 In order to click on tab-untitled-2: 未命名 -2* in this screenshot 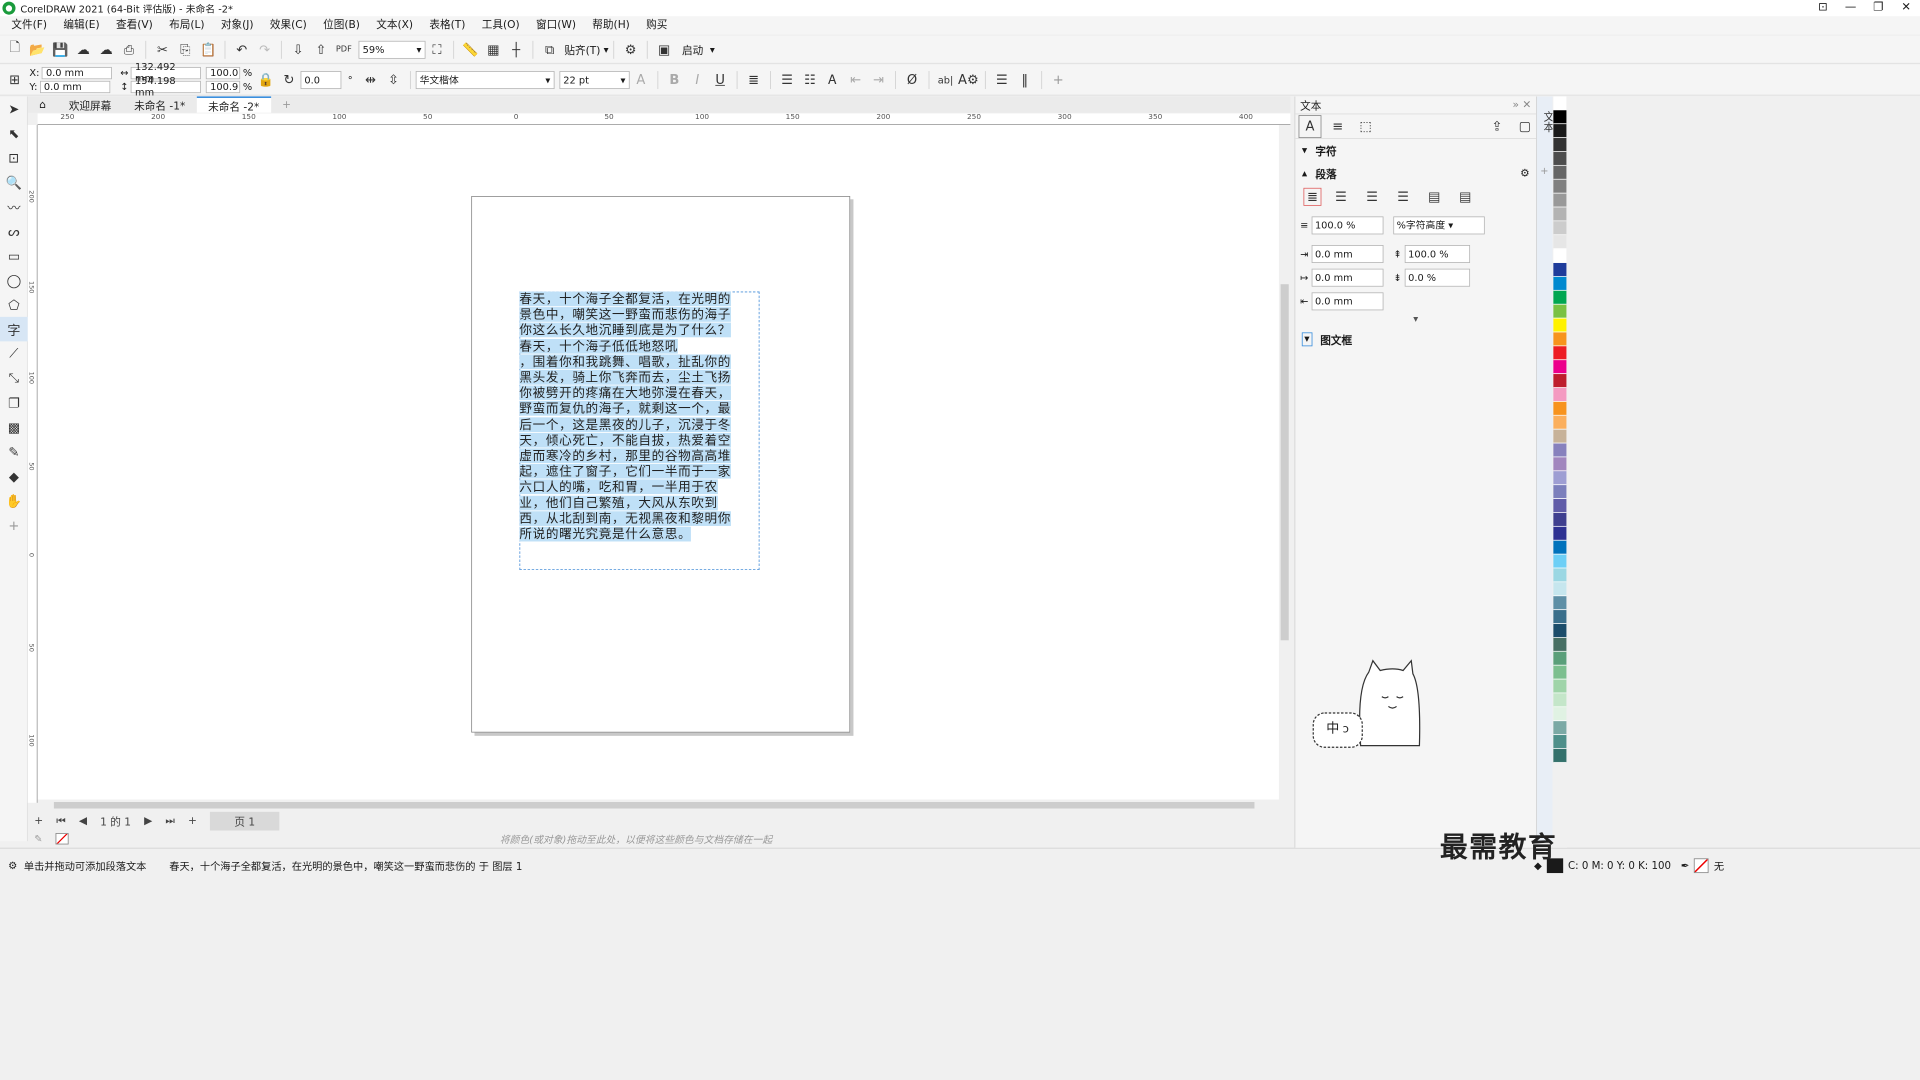, I will do `click(233, 104)`.